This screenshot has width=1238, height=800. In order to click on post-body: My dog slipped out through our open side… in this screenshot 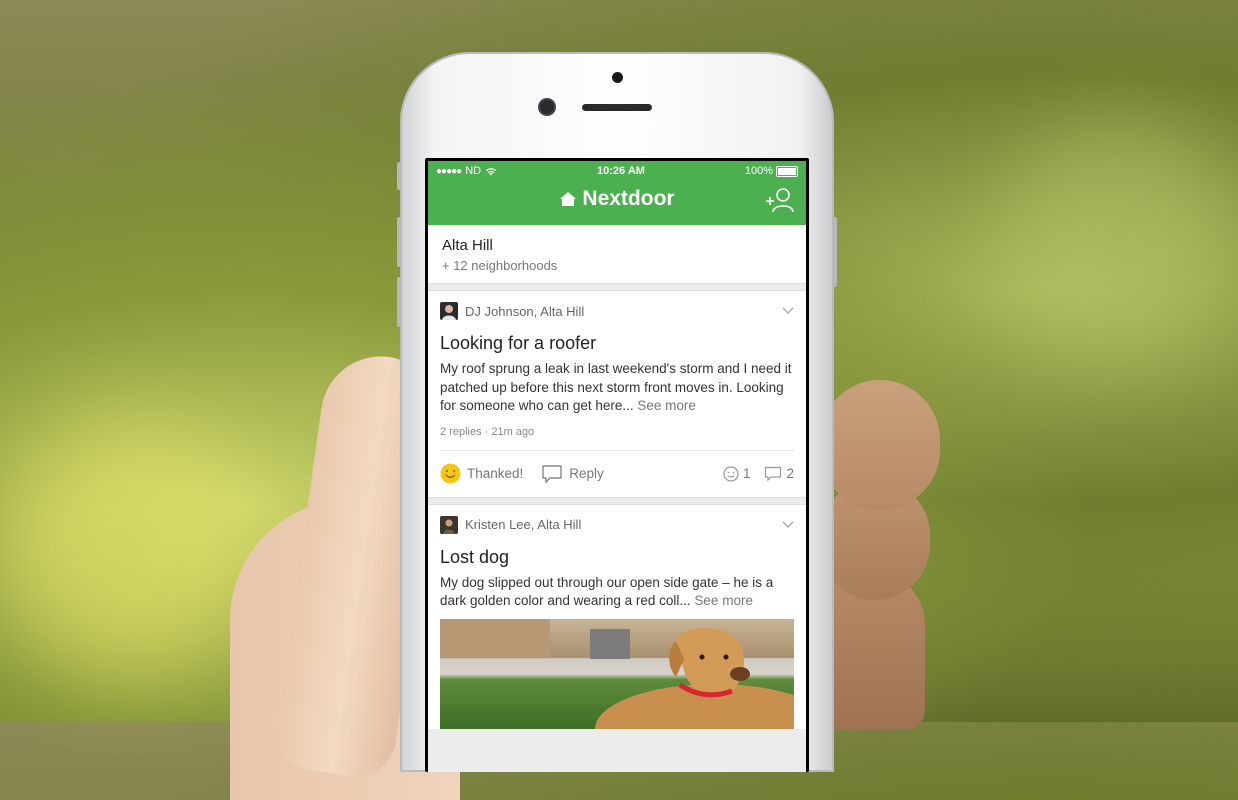, I will do `click(617, 592)`.